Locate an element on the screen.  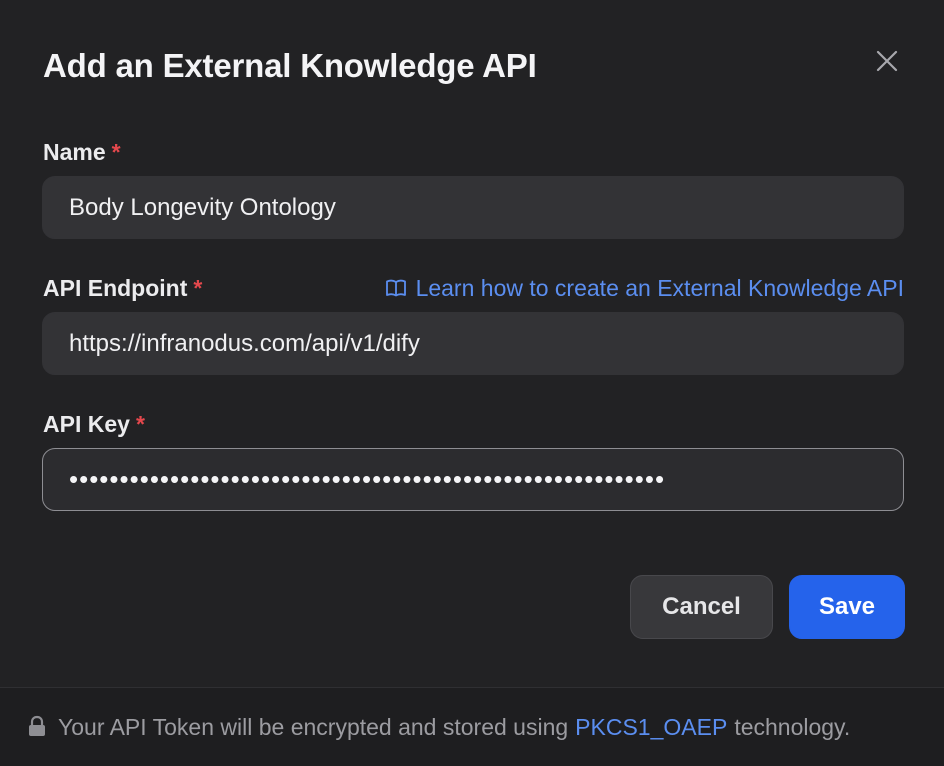
name-label: Name * is located at coordinates (82, 152).